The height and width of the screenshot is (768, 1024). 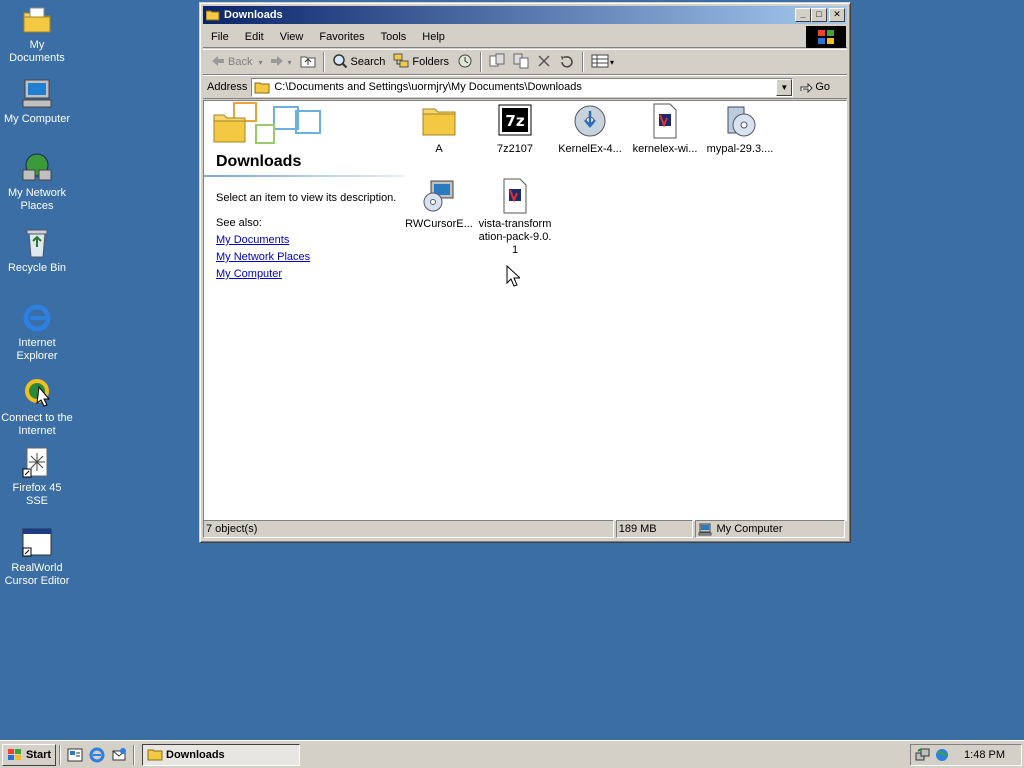 I want to click on clock: 1:48 PM, so click(x=984, y=755).